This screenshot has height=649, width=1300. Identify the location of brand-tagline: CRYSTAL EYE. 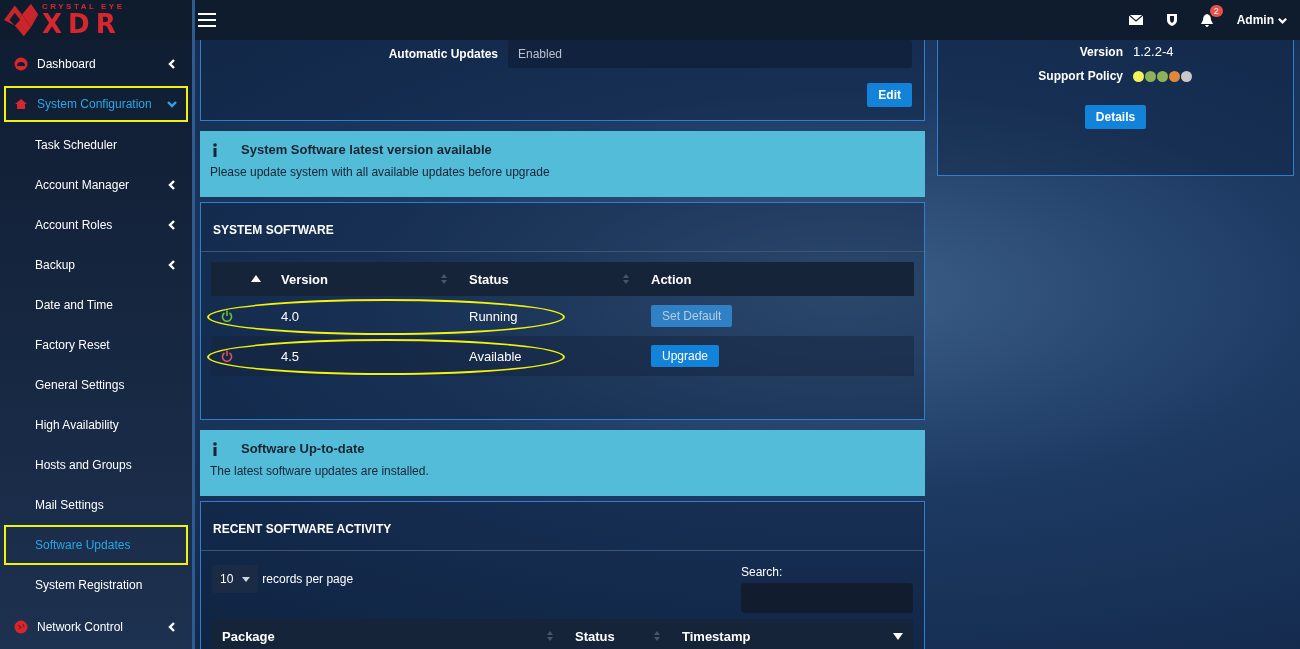
(83, 7).